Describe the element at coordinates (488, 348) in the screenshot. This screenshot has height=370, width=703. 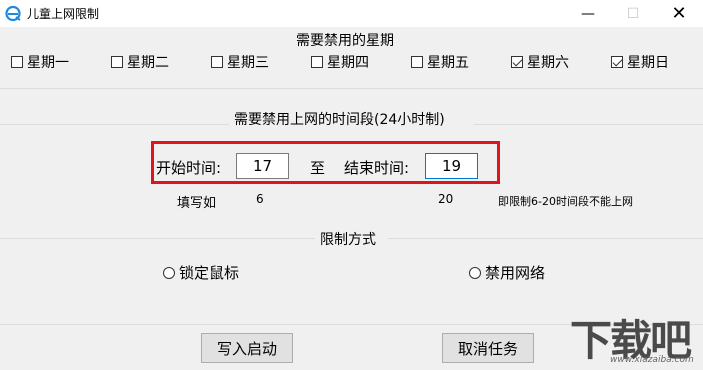
I see `cancel-task-button: 取消任务` at that location.